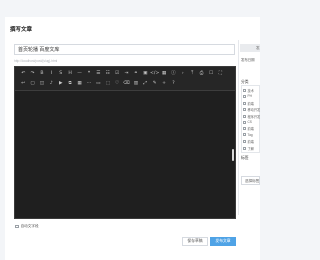 The image size is (320, 260). Describe the element at coordinates (98, 74) in the screenshot. I see `unordered-list-icon: ☰` at that location.